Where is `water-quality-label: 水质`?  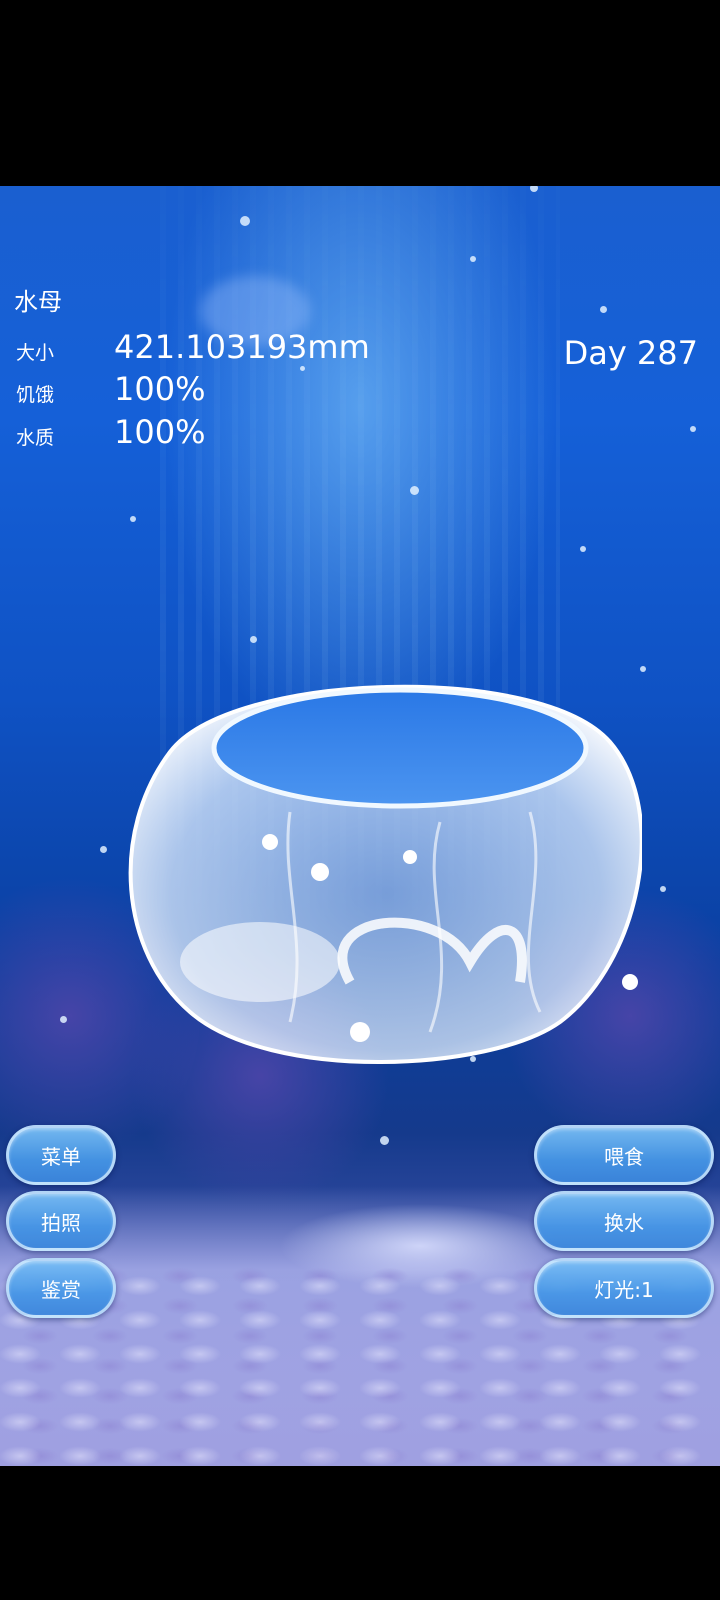 water-quality-label: 水质 is located at coordinates (35, 438).